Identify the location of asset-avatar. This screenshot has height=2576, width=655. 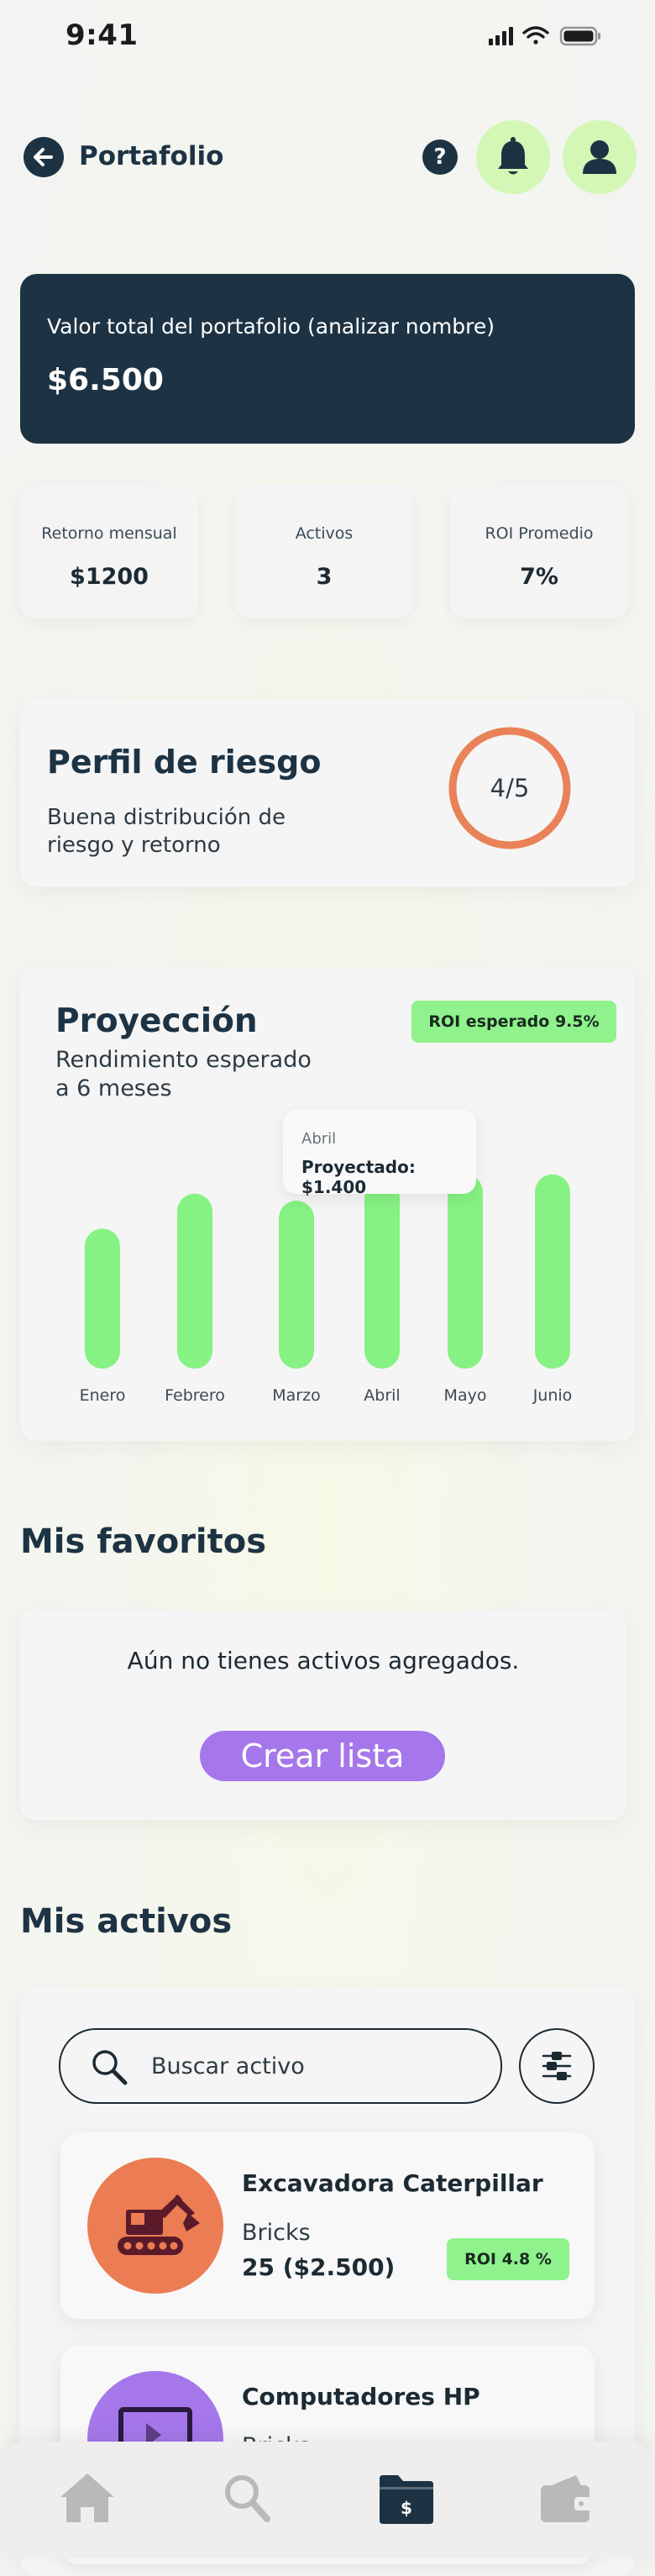
(155, 2226).